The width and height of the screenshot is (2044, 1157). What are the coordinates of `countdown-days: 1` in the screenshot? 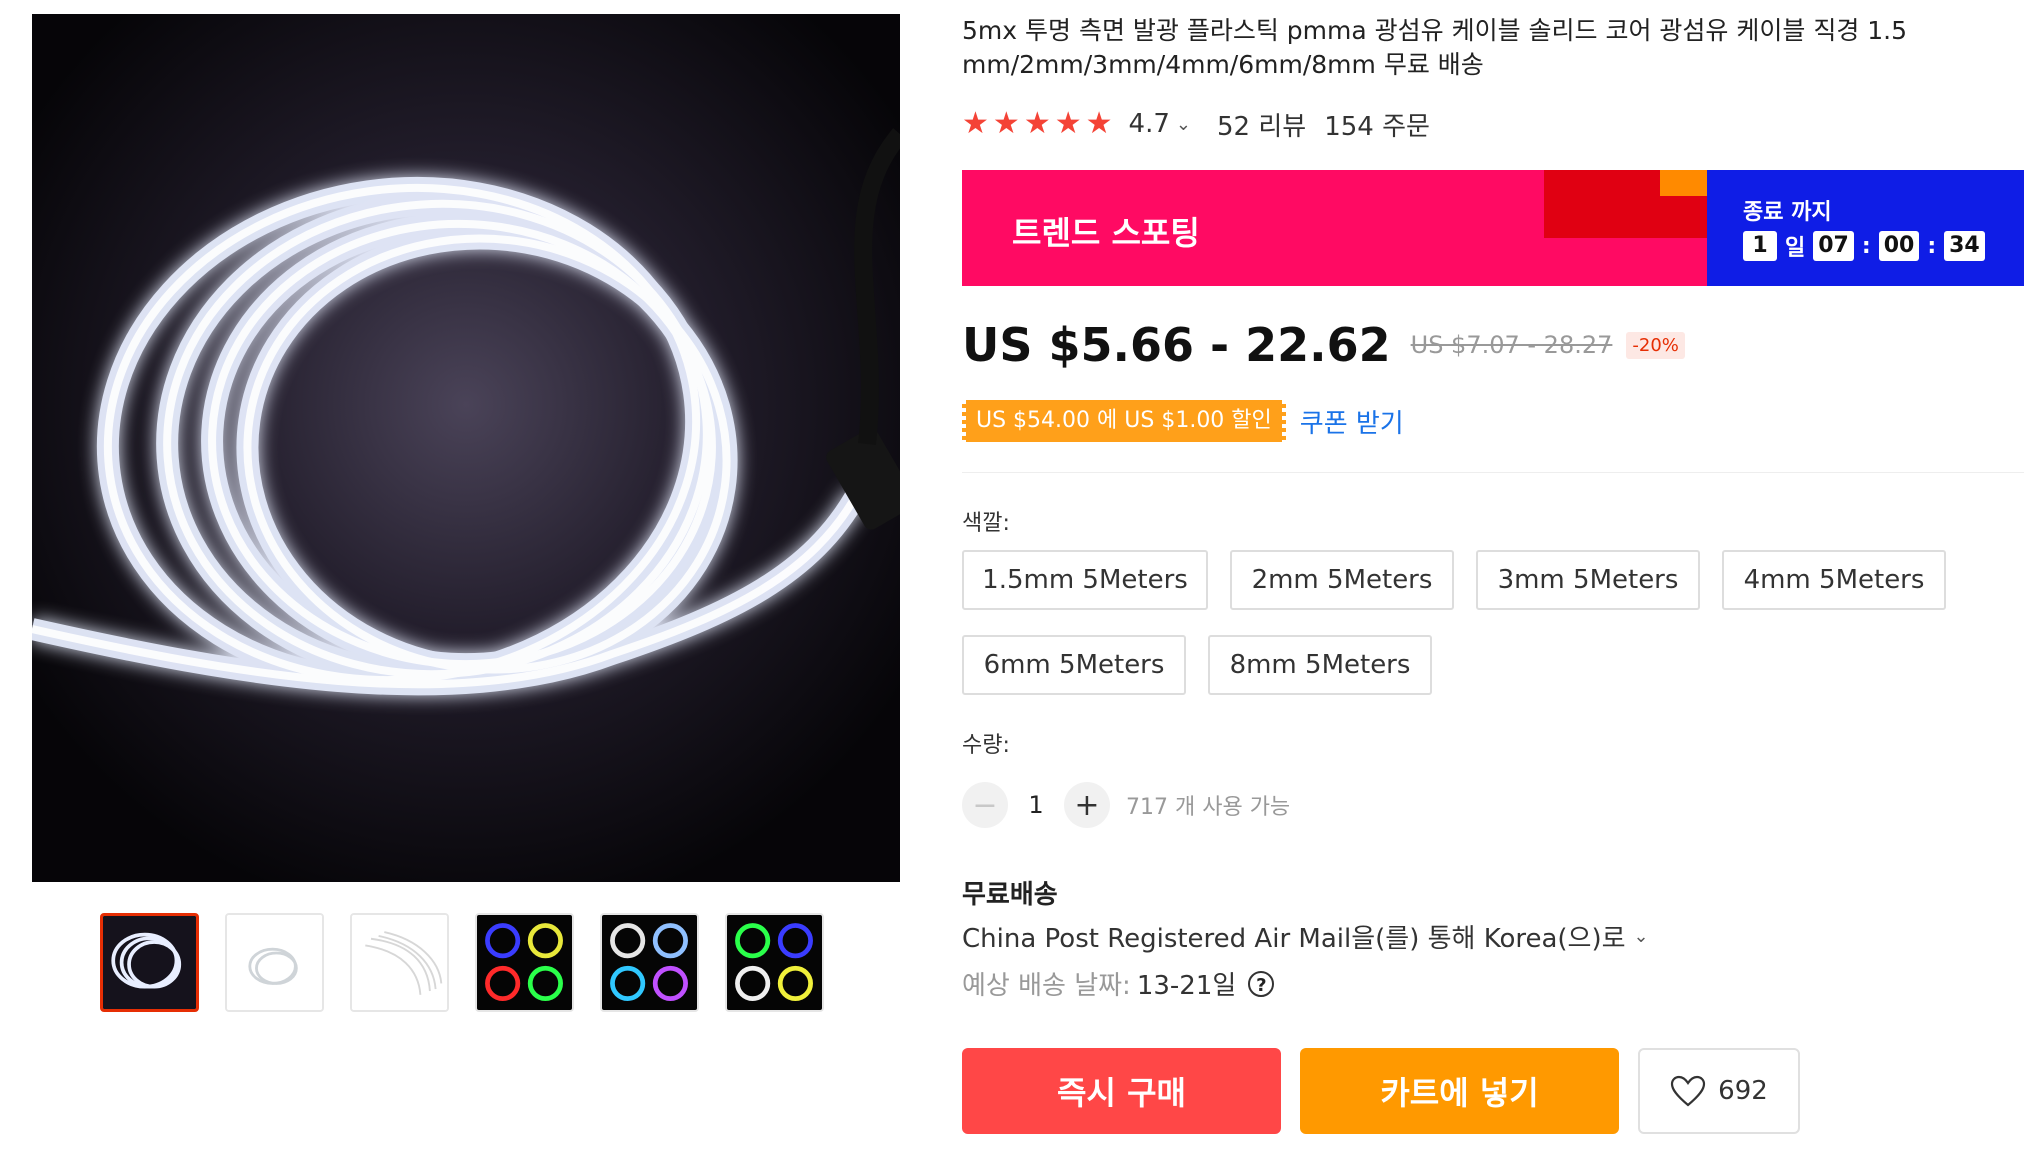 It's located at (1760, 246).